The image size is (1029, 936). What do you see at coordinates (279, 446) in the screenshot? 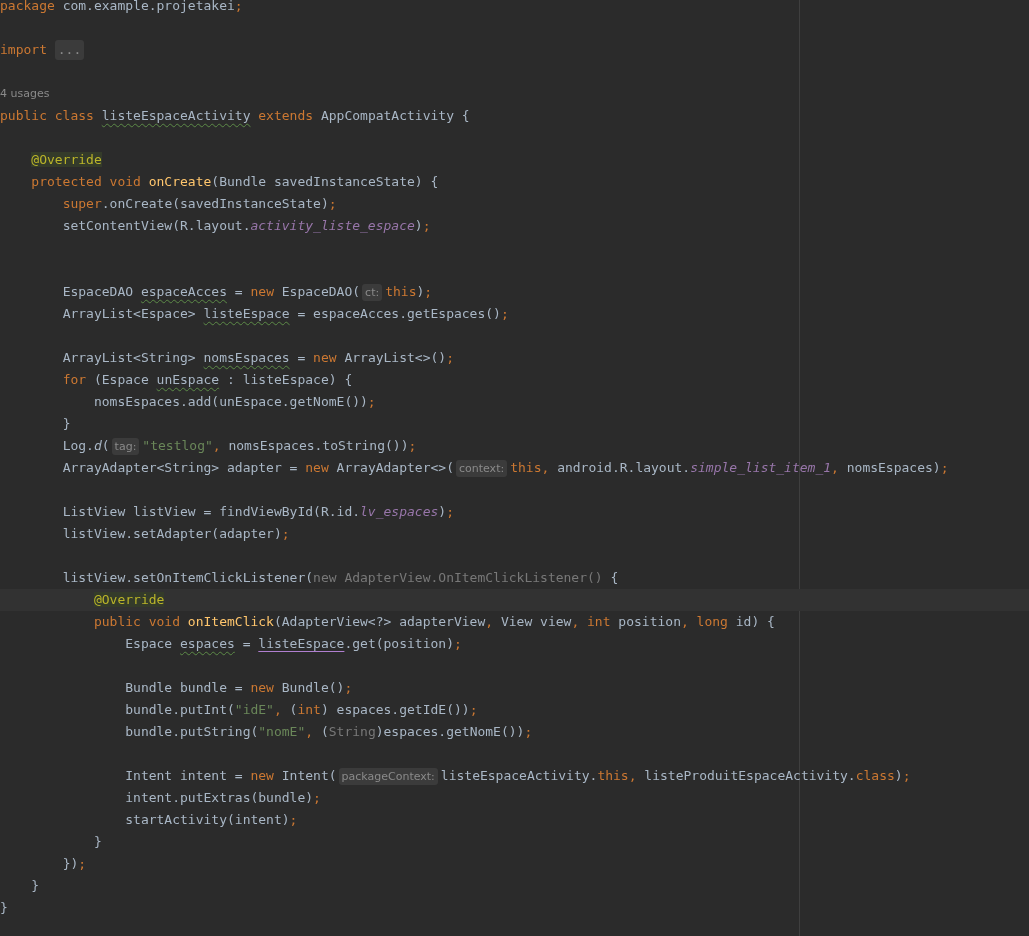
I see `code-text: "testlog", nomsEspaces.toString());` at bounding box center [279, 446].